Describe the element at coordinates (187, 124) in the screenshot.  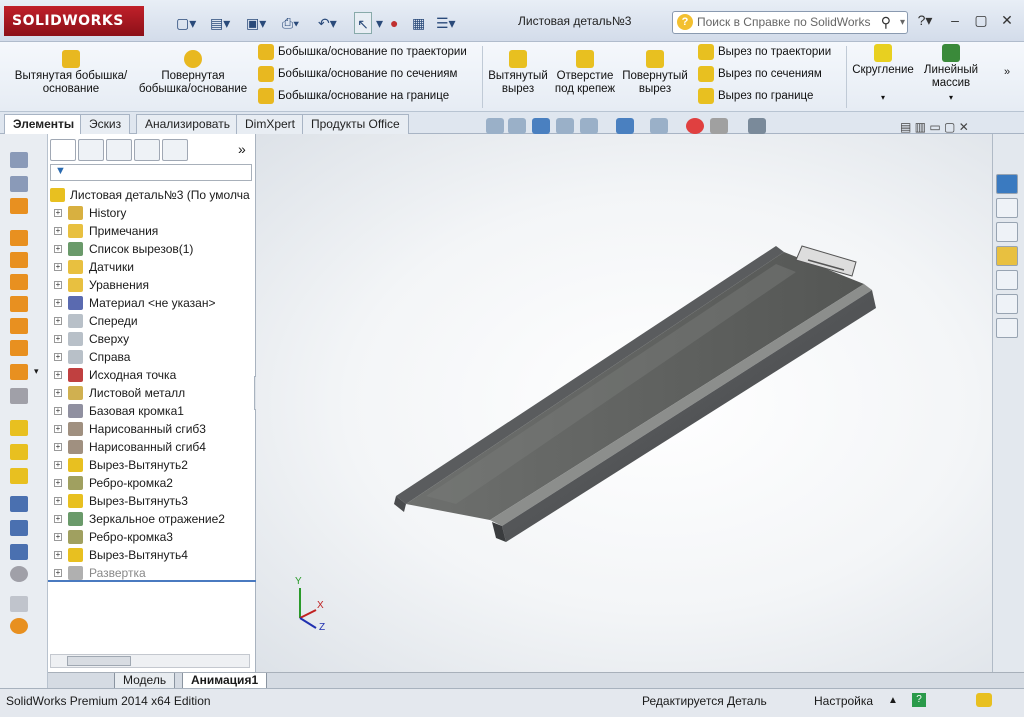
I see `tab-evaluate: Анализировать` at that location.